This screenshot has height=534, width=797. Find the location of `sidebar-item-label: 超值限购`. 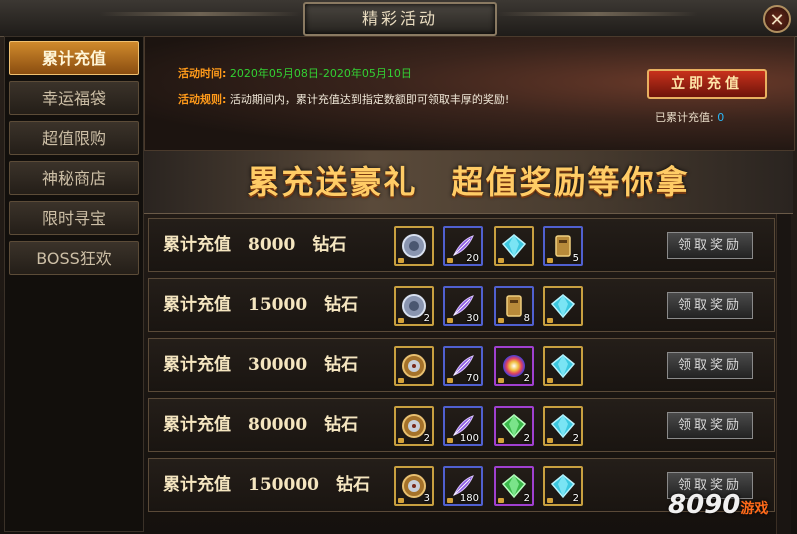

sidebar-item-label: 超值限购 is located at coordinates (73, 138).